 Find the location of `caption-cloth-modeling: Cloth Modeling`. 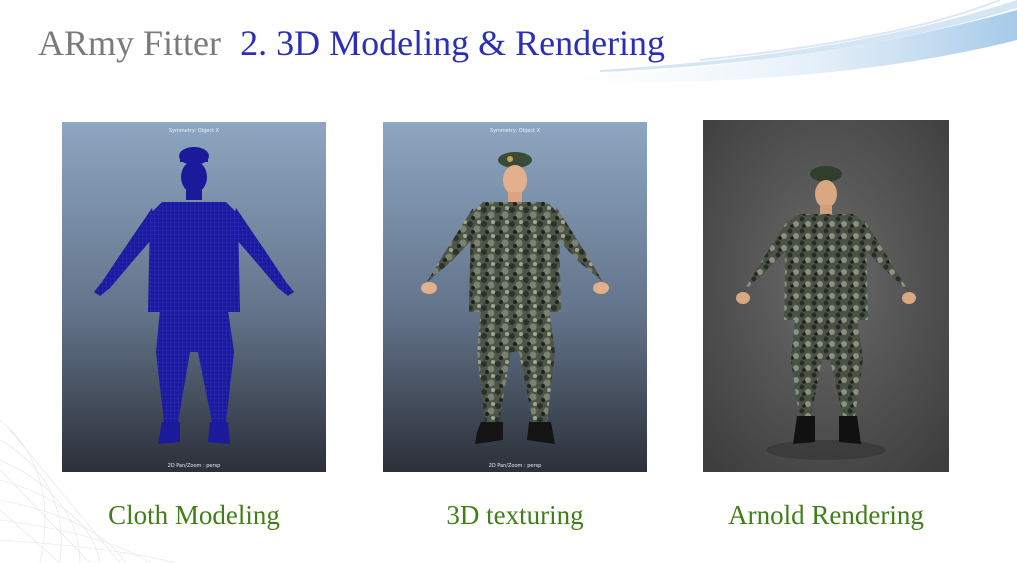

caption-cloth-modeling: Cloth Modeling is located at coordinates (194, 515).